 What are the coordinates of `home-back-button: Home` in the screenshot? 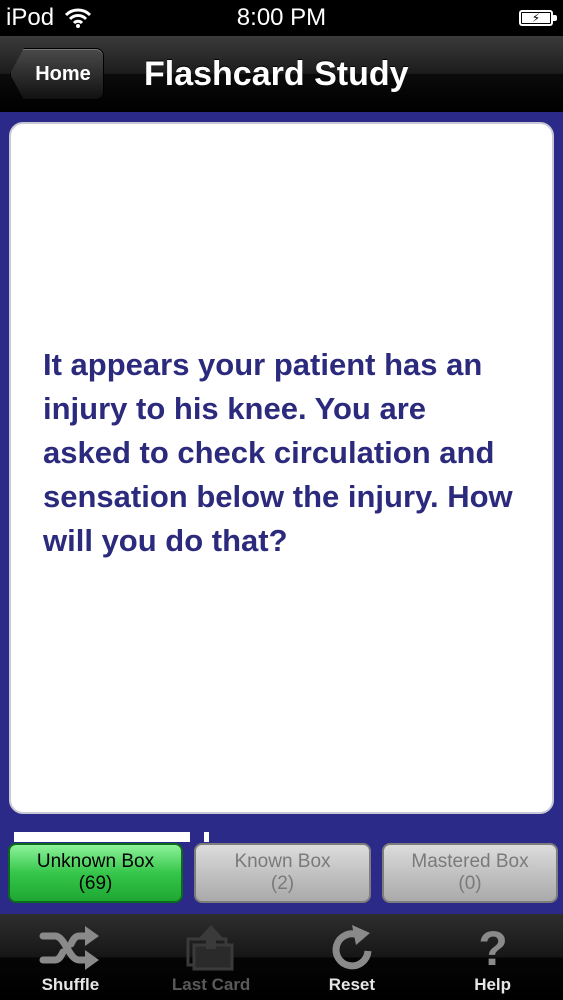 It's located at (57, 74).